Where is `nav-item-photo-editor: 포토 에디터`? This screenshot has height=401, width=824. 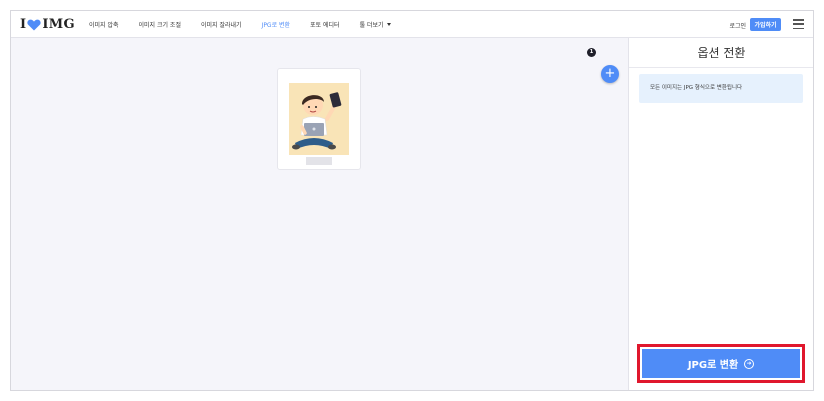
nav-item-photo-editor: 포토 에디터 is located at coordinates (325, 24).